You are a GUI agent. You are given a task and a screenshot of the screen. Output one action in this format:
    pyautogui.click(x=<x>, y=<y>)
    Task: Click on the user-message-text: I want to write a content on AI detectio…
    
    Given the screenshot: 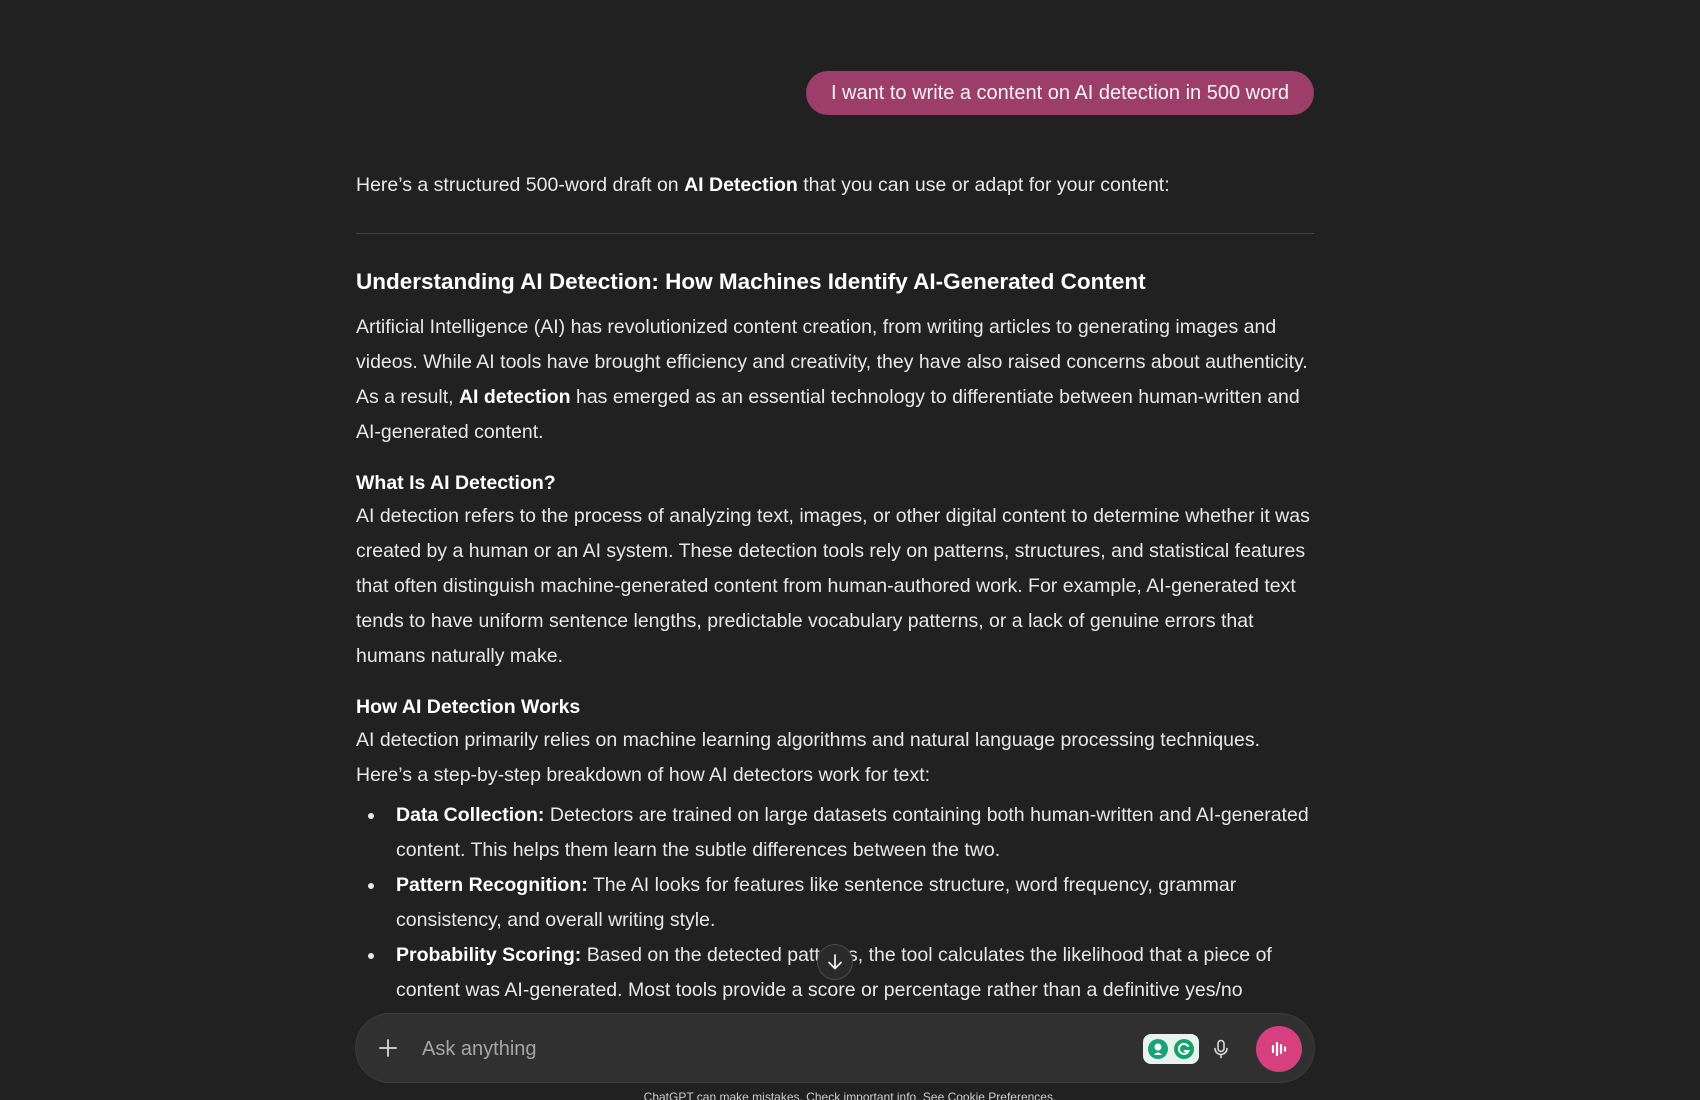 What is the action you would take?
    pyautogui.click(x=1059, y=93)
    